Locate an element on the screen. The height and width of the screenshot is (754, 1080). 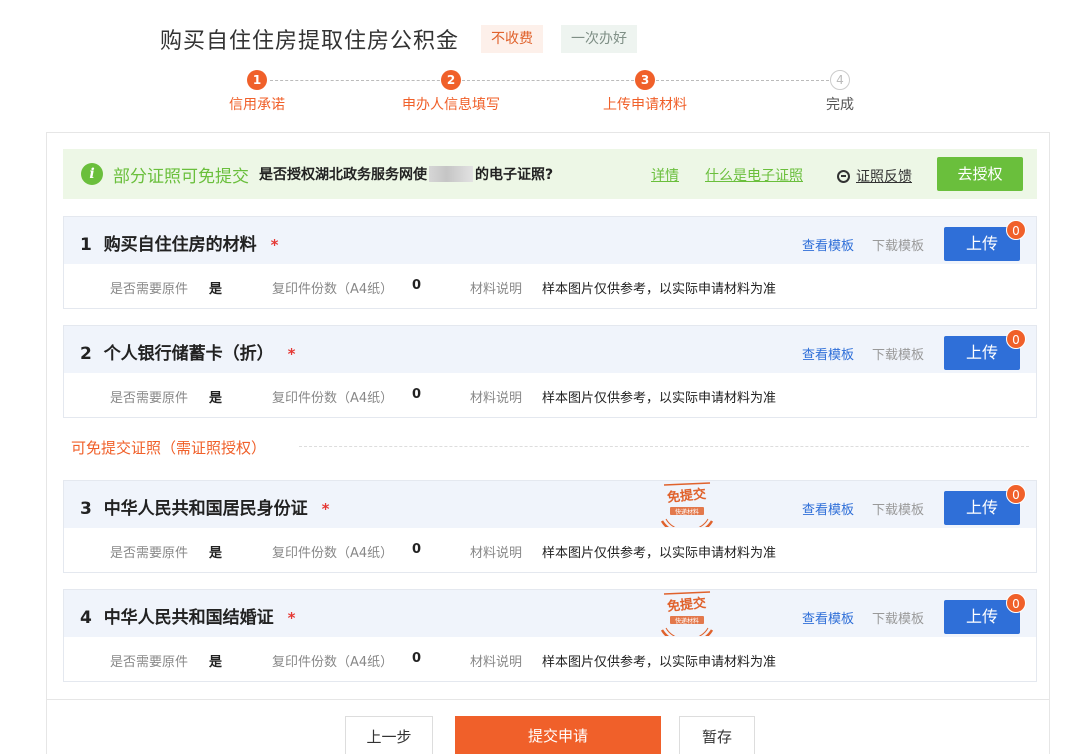
material-title: 4 中华人民共和国结婚证 * is located at coordinates (187, 615).